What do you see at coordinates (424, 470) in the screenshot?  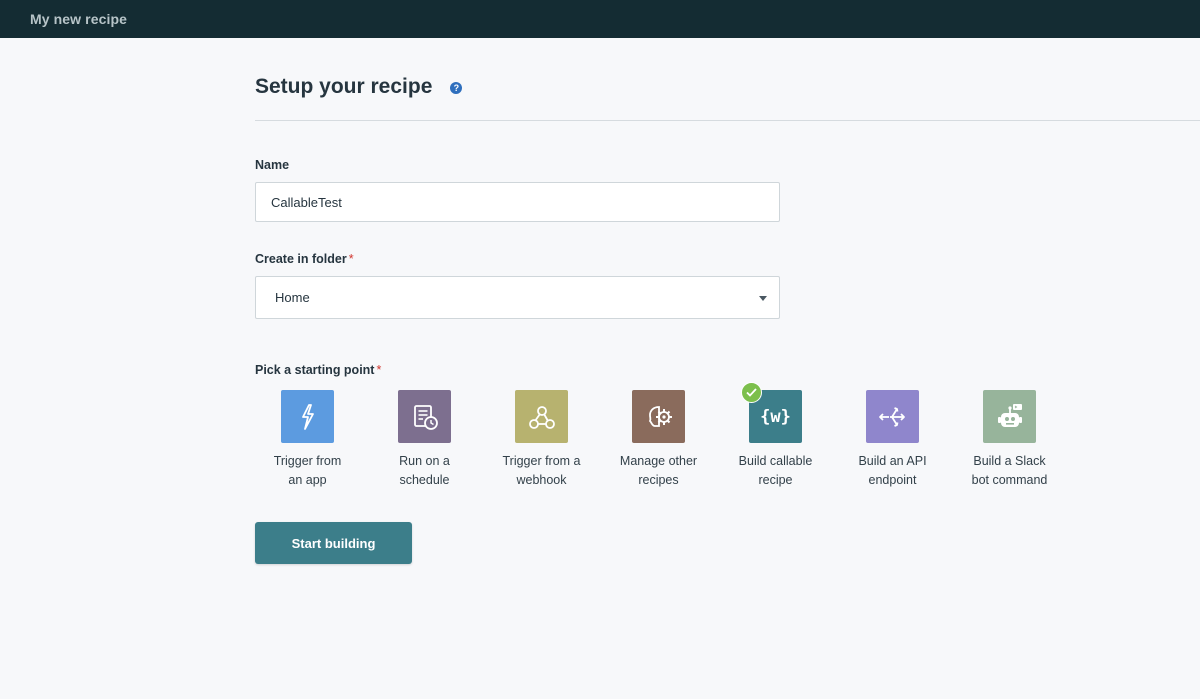 I see `start-option-label: Run on a schedule` at bounding box center [424, 470].